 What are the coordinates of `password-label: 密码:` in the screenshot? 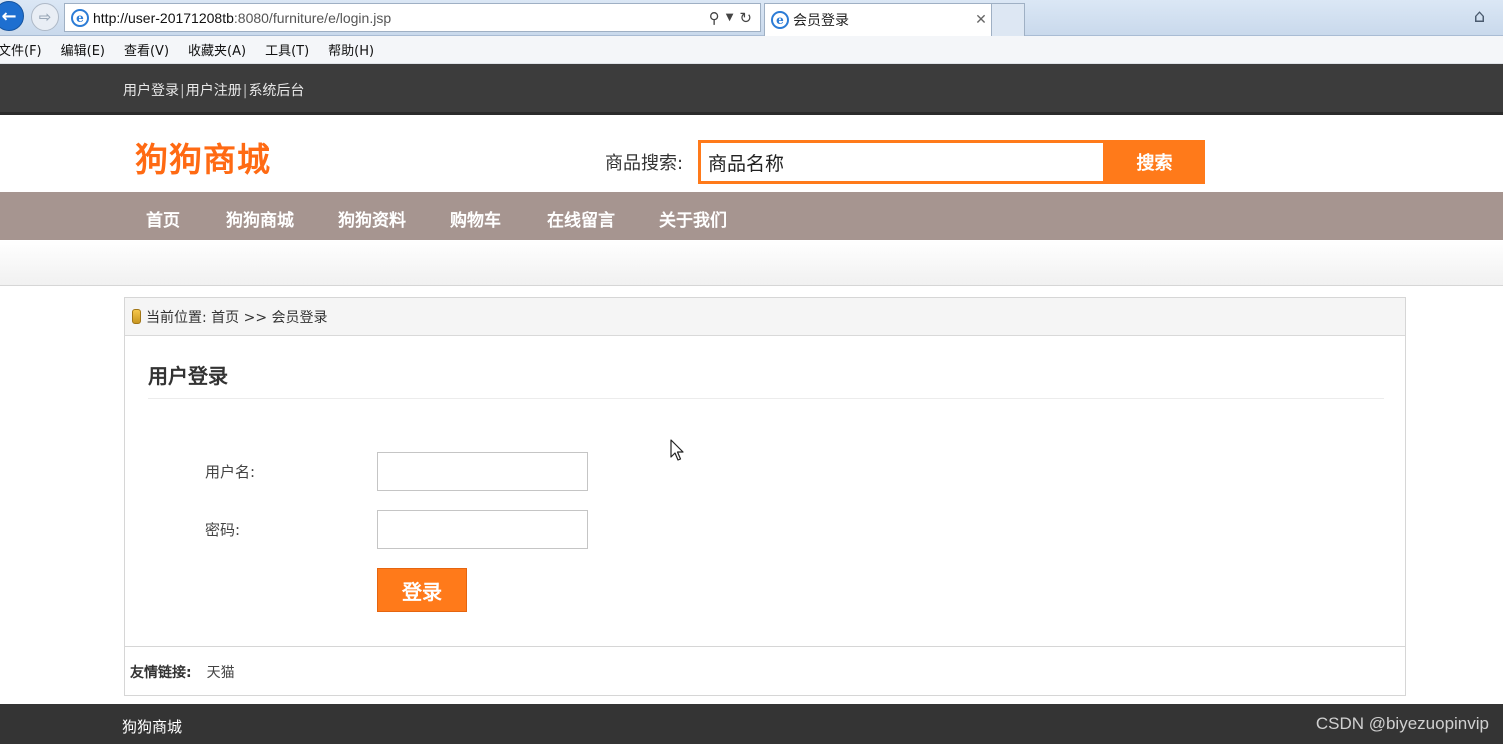 It's located at (223, 530).